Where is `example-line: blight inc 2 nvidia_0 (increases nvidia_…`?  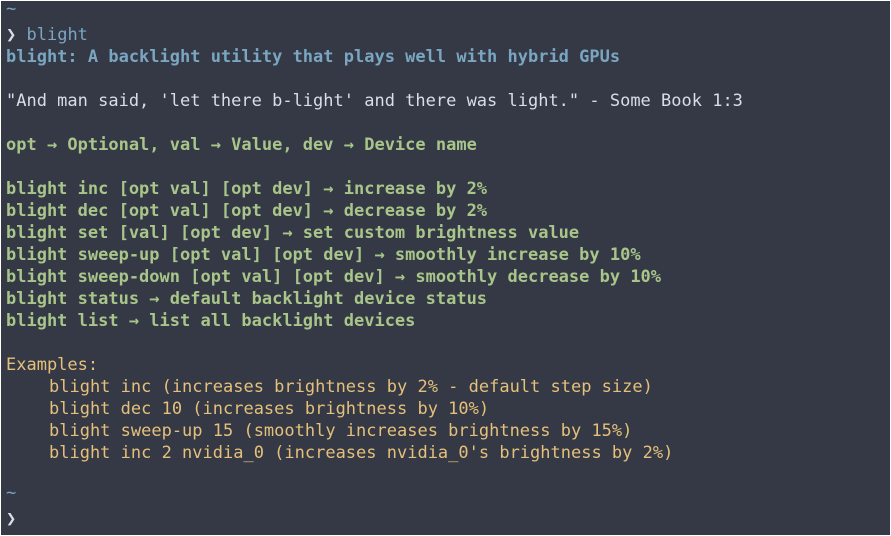 example-line: blight inc 2 nvidia_0 (increases nvidia_… is located at coordinates (361, 453).